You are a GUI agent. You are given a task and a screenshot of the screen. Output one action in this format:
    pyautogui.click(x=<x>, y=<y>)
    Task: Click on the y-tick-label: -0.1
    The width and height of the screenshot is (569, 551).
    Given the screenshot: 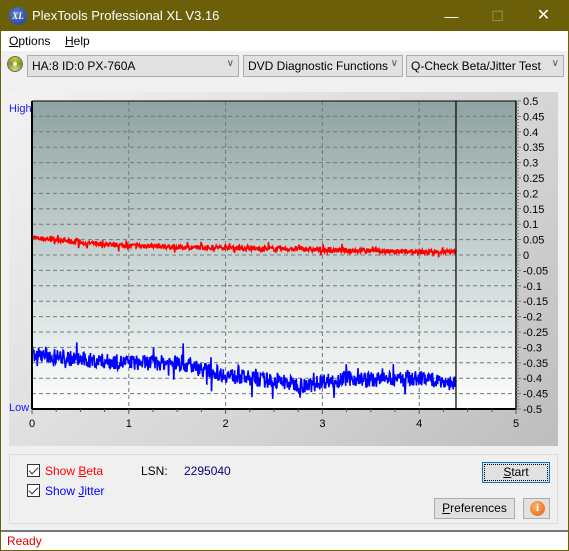 What is the action you would take?
    pyautogui.click(x=532, y=287)
    